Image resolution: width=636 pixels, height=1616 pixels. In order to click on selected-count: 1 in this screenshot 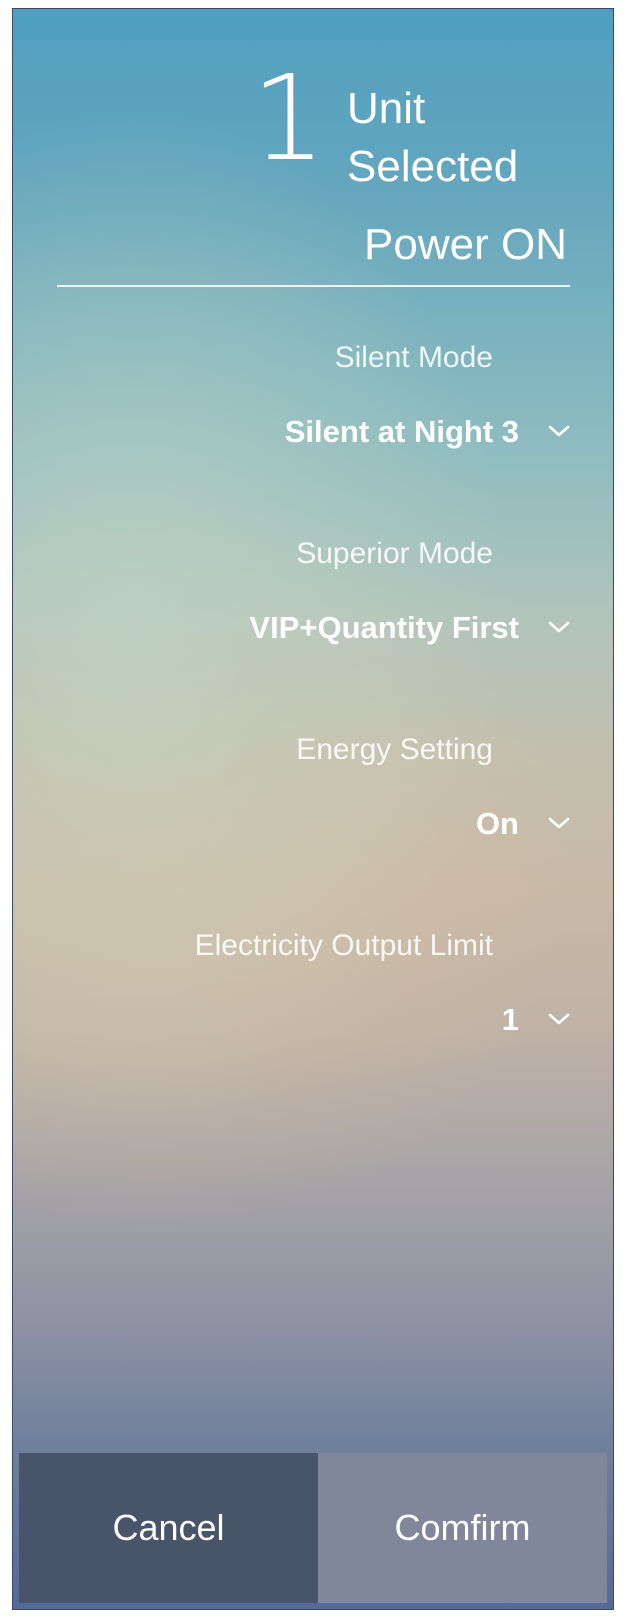, I will do `click(288, 118)`.